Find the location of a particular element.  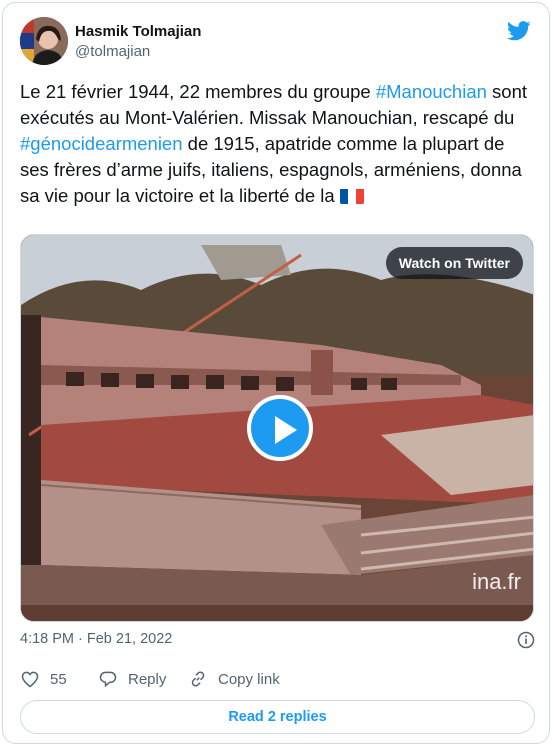

tweet-timestamp: 4:18 PM · Feb 21, 2022 is located at coordinates (96, 639).